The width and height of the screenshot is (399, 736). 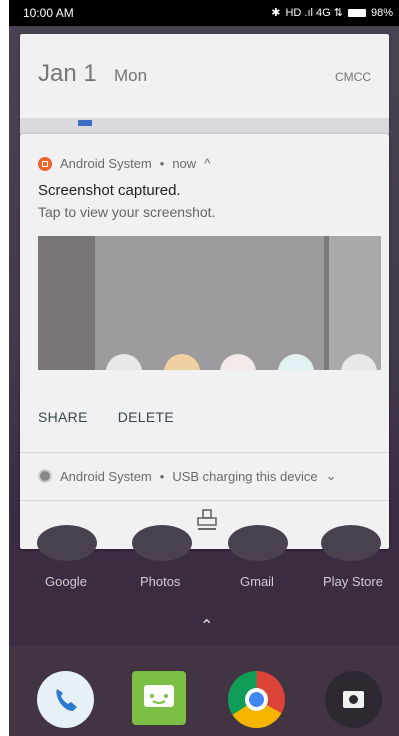 What do you see at coordinates (66, 581) in the screenshot?
I see `app-label-google: Google` at bounding box center [66, 581].